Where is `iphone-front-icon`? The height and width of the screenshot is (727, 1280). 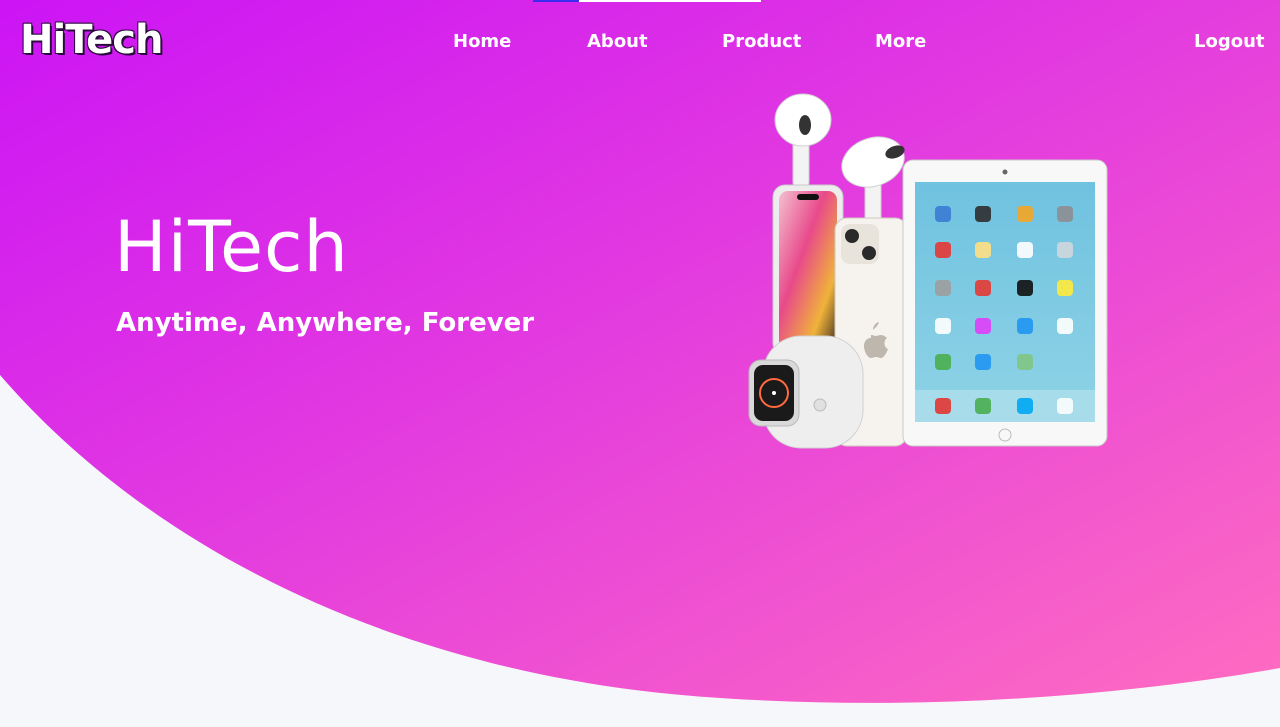 iphone-front-icon is located at coordinates (808, 270).